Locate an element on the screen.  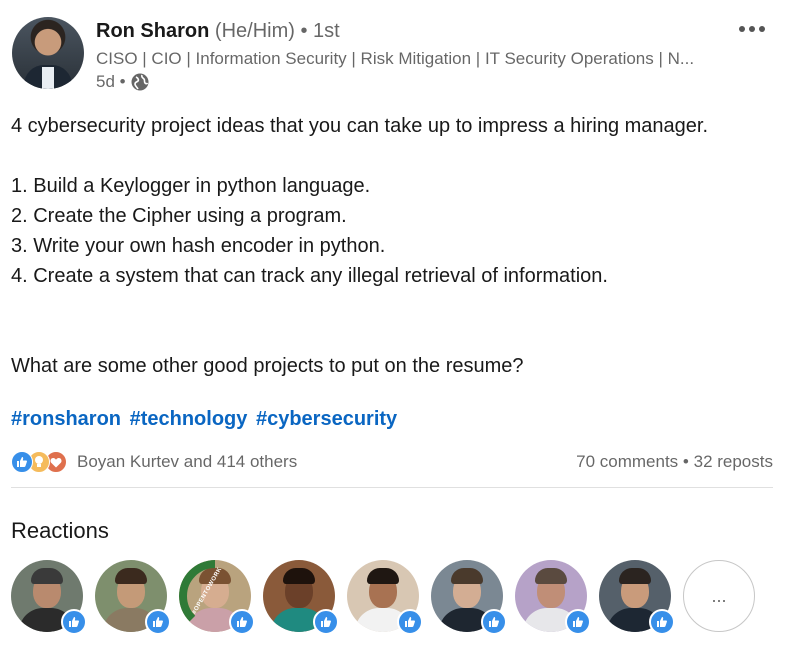
reaction-icons is located at coordinates (42, 462).